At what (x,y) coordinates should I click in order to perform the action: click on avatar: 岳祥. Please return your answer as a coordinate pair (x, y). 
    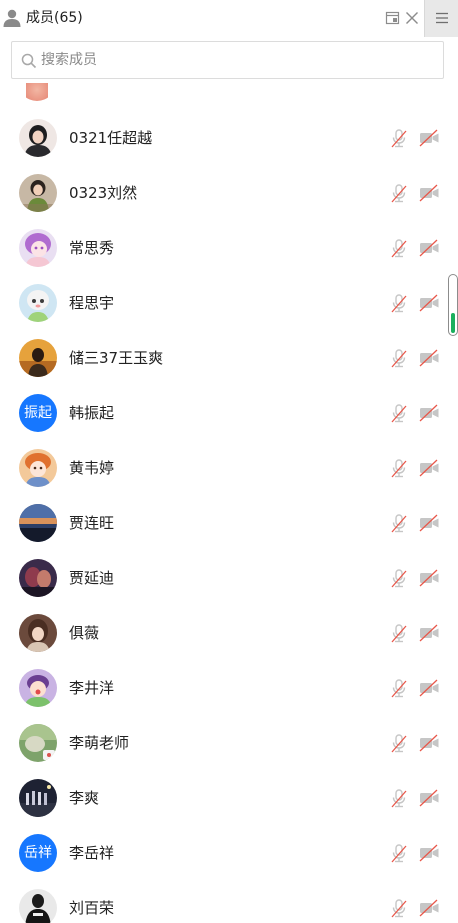
    Looking at the image, I should click on (38, 853).